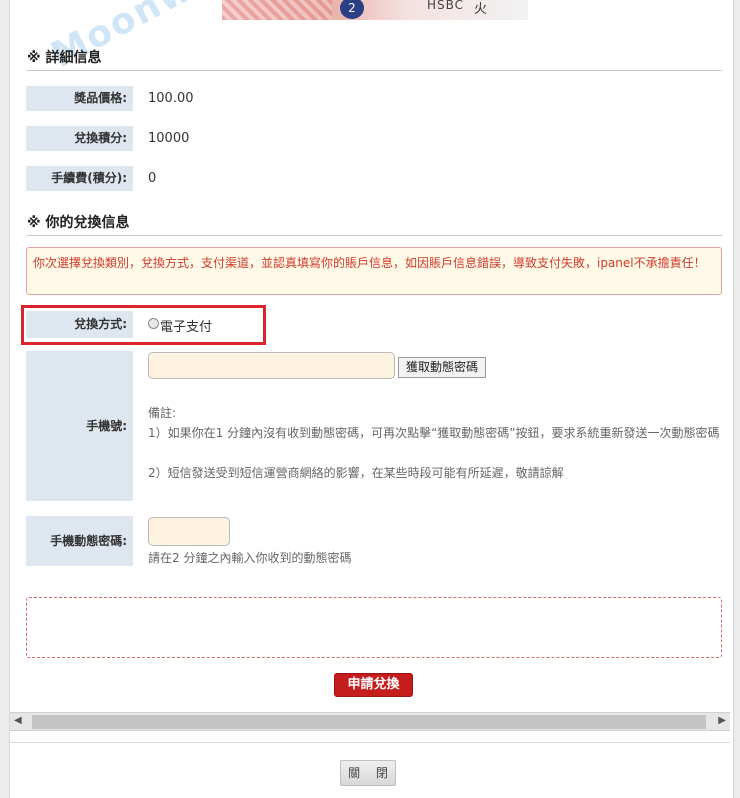  I want to click on scroll-right-icon: ▶, so click(722, 720).